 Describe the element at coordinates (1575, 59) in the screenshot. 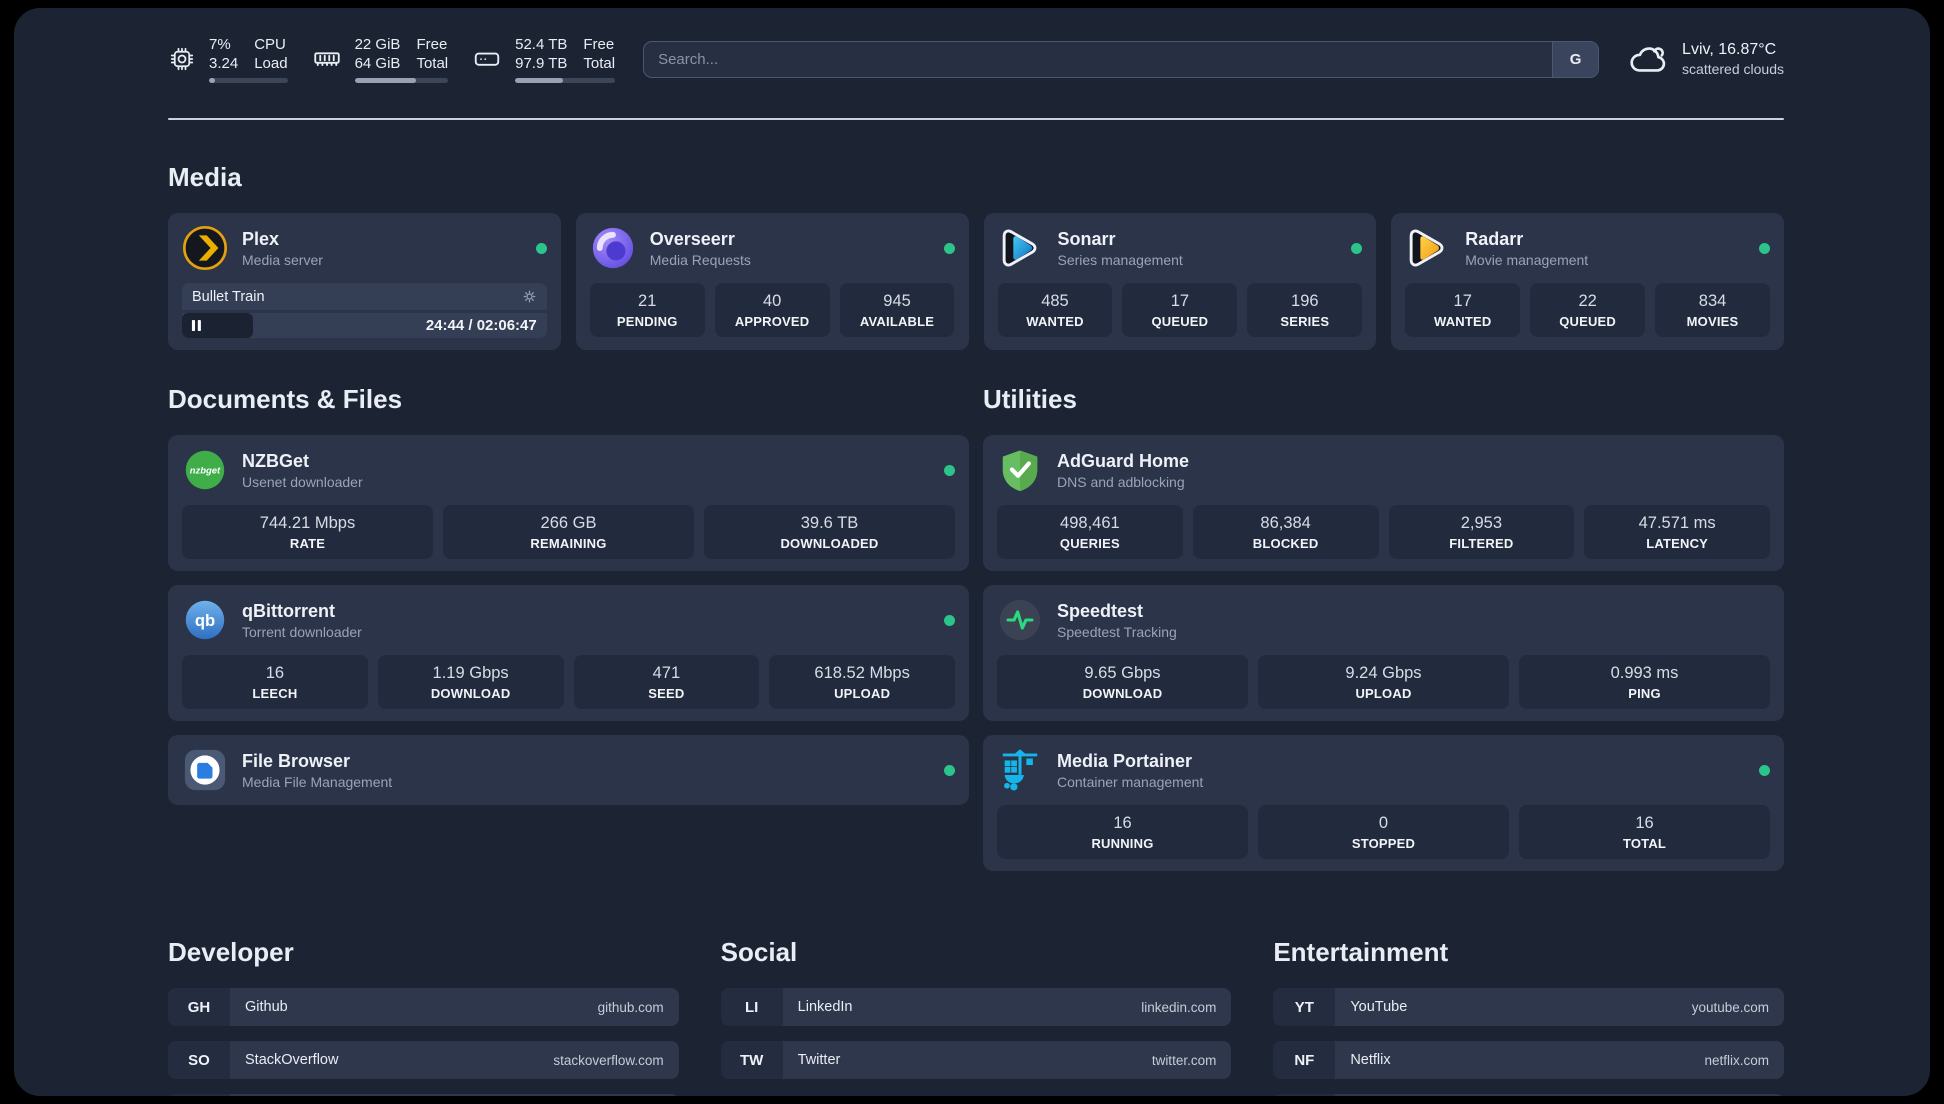

I see `search-engine-button: G` at that location.